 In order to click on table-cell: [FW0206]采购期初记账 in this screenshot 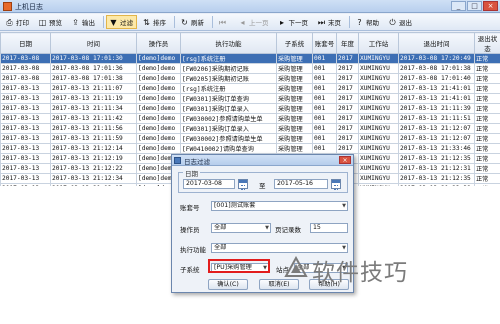, I will do `click(228, 68)`.